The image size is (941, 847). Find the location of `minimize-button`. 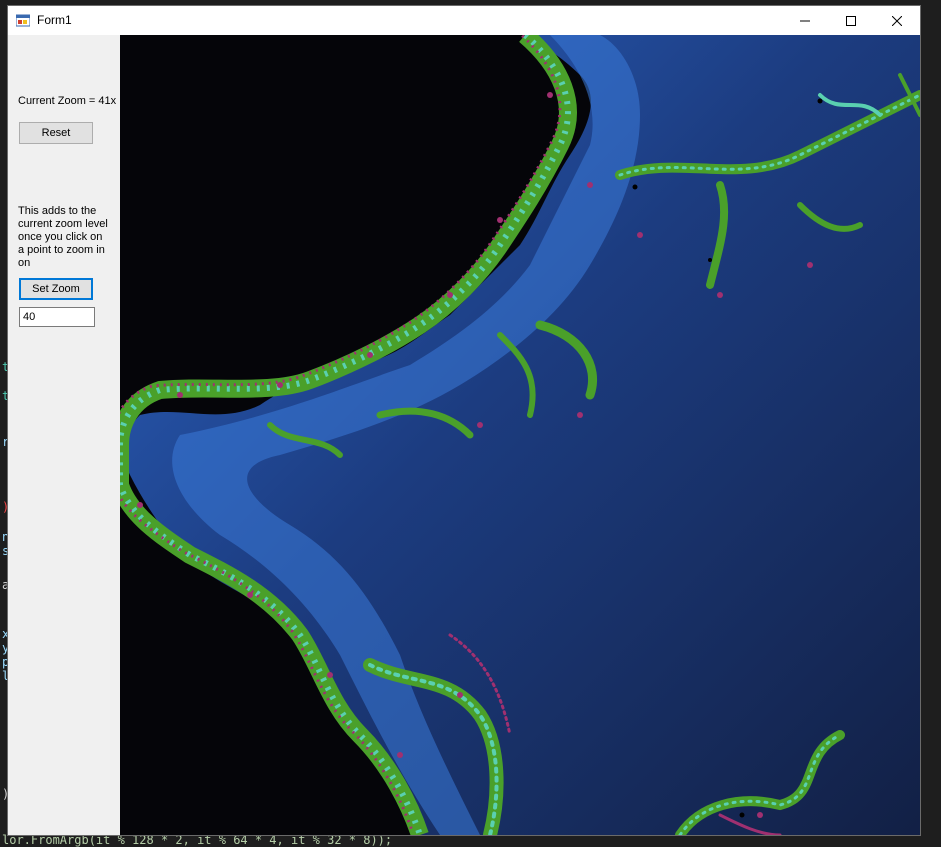

minimize-button is located at coordinates (805, 20).